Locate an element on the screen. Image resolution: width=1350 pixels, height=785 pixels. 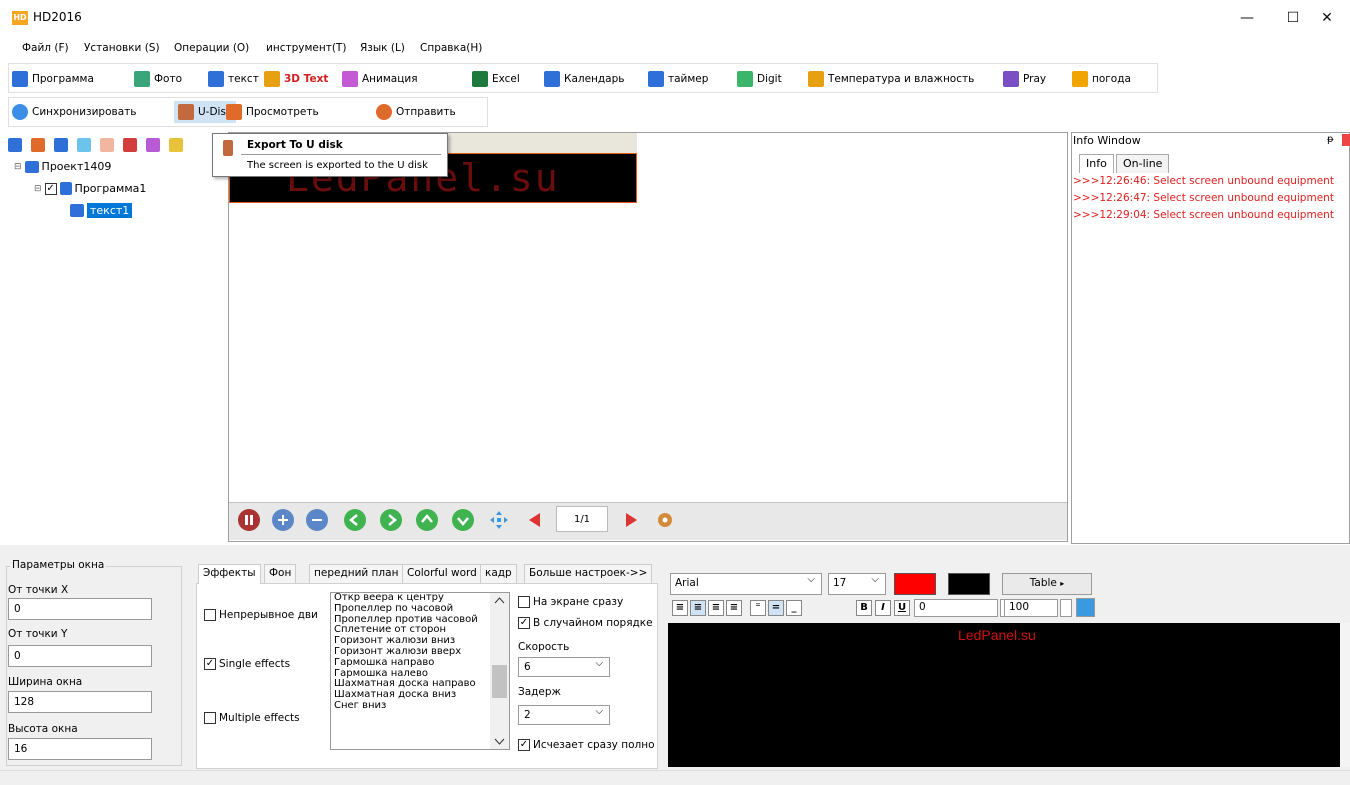
toolbar-3d-text-button: 3D Text is located at coordinates (296, 79).